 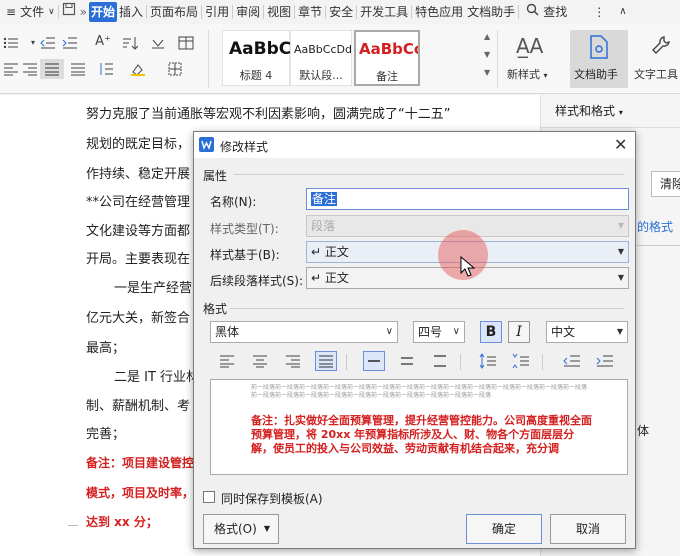 I want to click on doc-helper-button: 文档助手, so click(x=599, y=59).